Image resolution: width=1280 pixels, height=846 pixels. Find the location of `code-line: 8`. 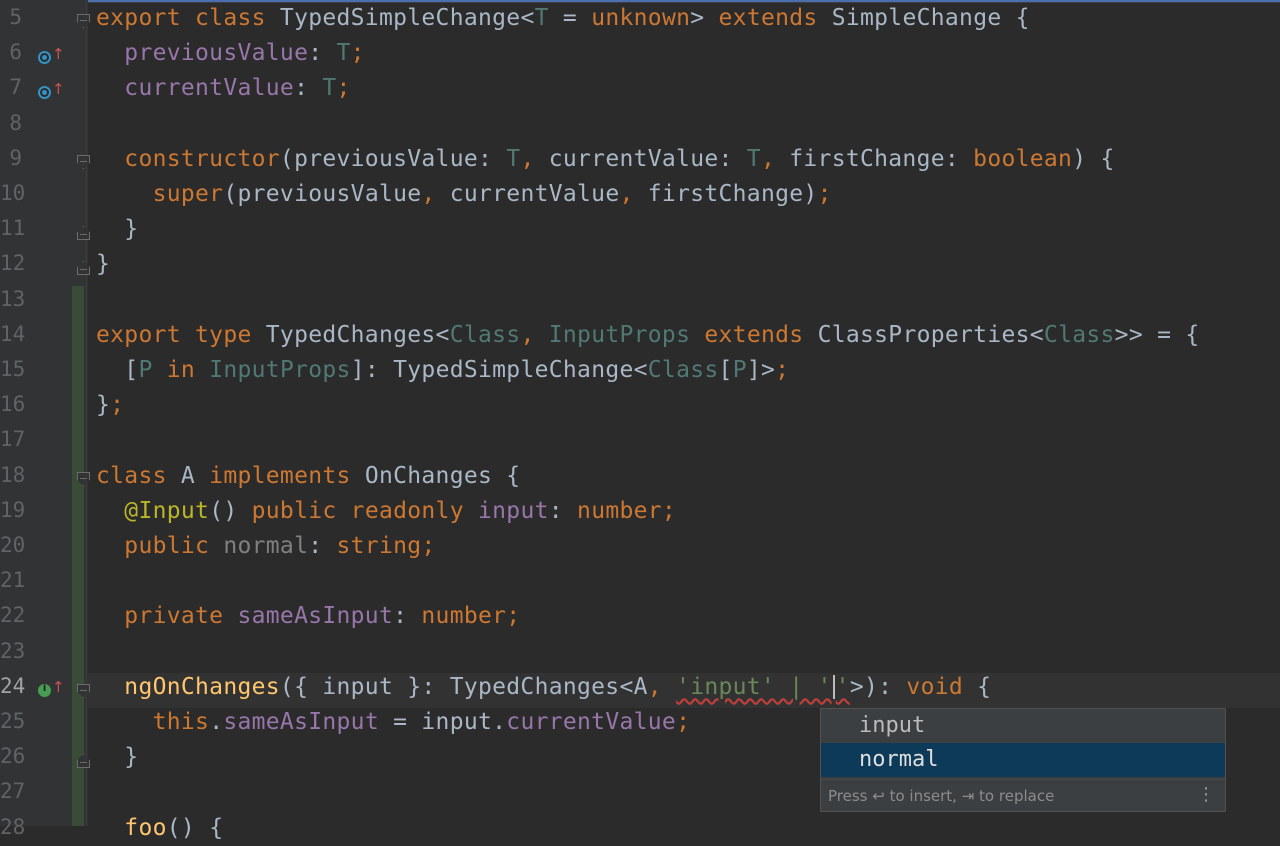

code-line: 8 is located at coordinates (640, 124).